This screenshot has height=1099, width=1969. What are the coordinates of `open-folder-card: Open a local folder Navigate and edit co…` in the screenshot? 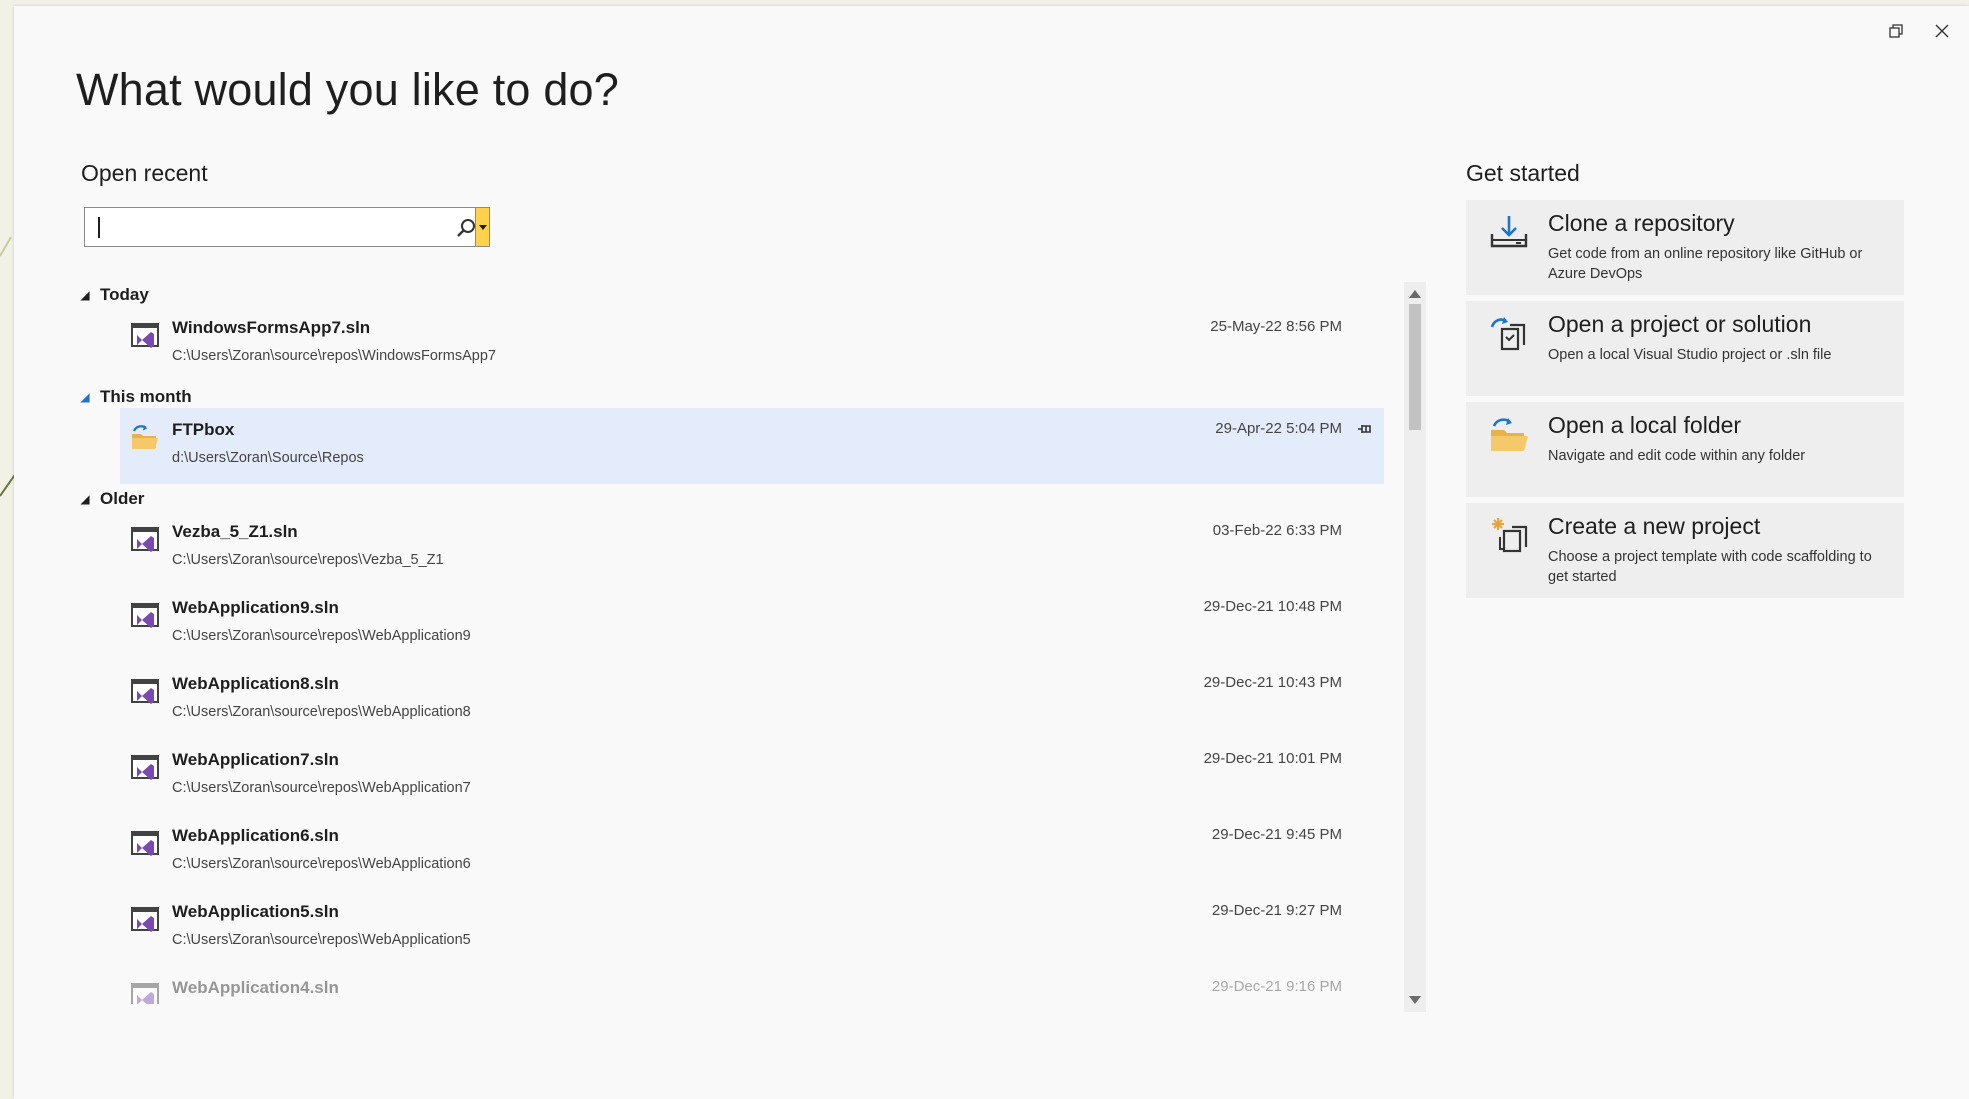 It's located at (1685, 449).